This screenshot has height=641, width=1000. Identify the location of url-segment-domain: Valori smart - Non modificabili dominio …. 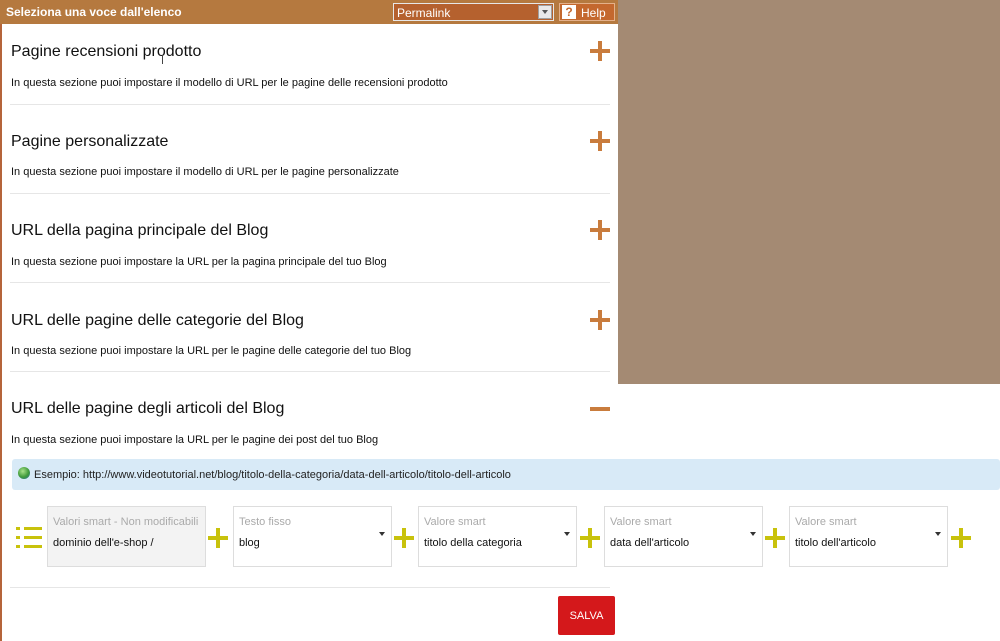
(126, 536).